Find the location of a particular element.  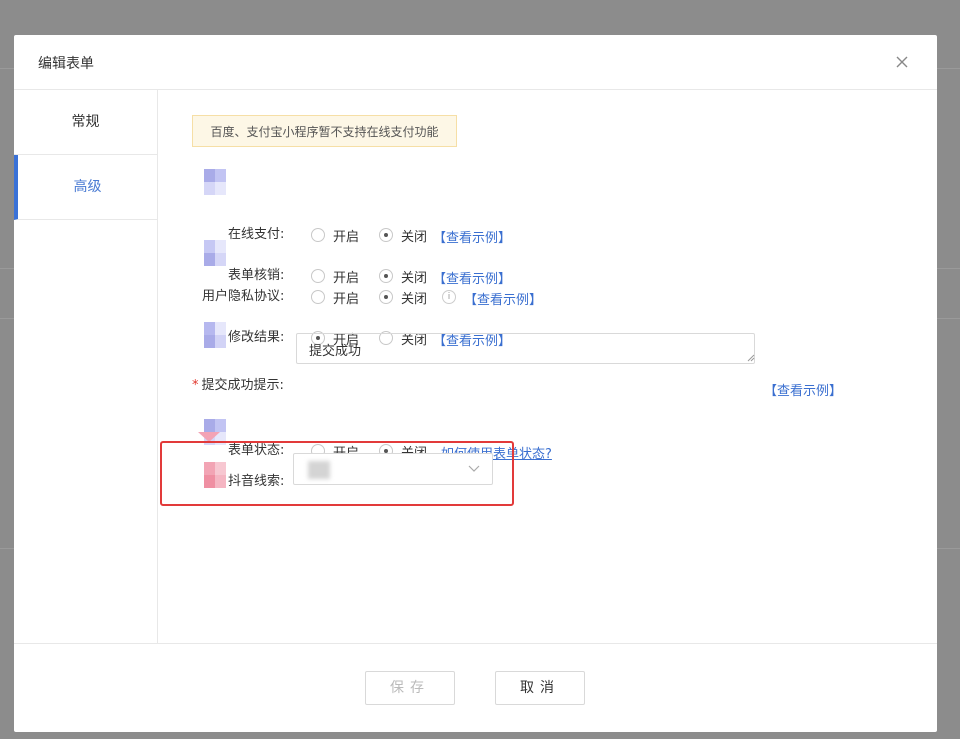

success-tip-example-link: 【查看示例】 is located at coordinates (803, 389).